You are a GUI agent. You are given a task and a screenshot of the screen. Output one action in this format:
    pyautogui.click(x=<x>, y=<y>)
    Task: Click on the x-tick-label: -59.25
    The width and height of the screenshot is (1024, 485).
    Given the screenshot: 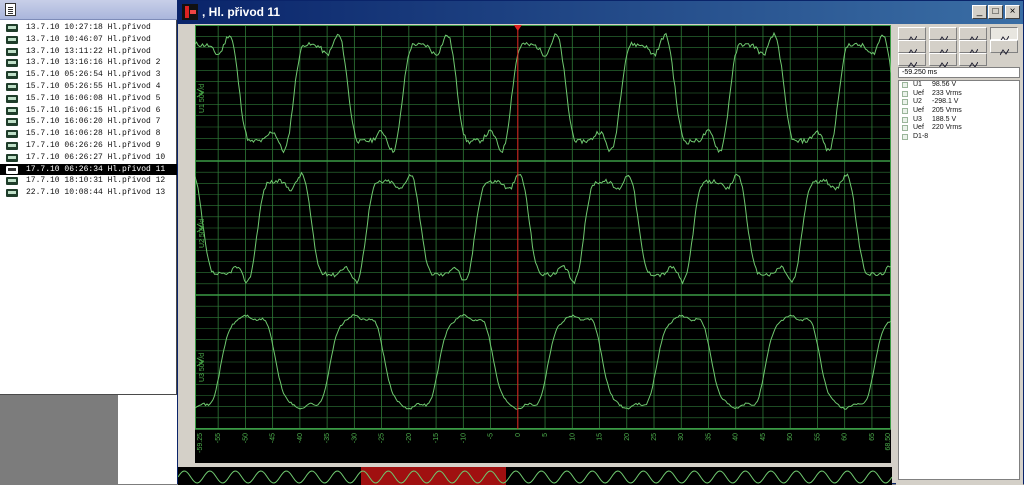 What is the action you would take?
    pyautogui.click(x=200, y=443)
    